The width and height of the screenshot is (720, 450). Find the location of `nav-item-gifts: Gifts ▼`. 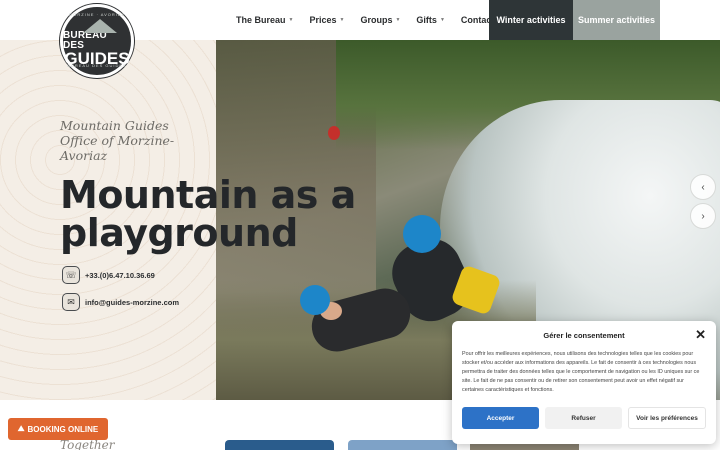

nav-item-gifts: Gifts ▼ is located at coordinates (430, 20).